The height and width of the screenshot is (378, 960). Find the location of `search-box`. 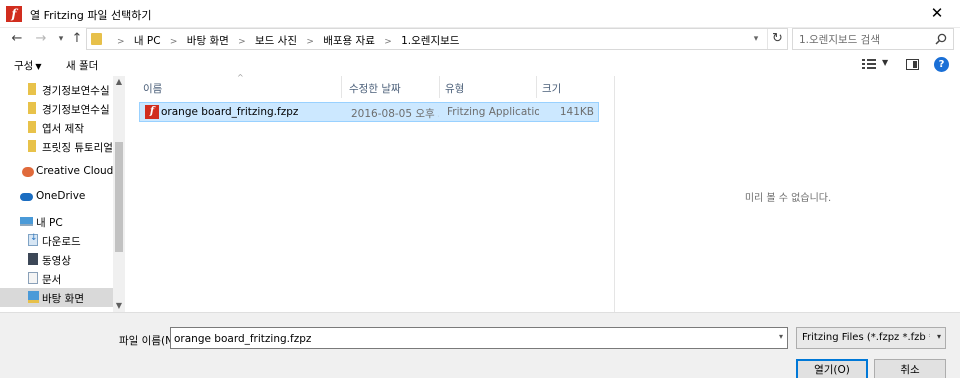

search-box is located at coordinates (873, 39).